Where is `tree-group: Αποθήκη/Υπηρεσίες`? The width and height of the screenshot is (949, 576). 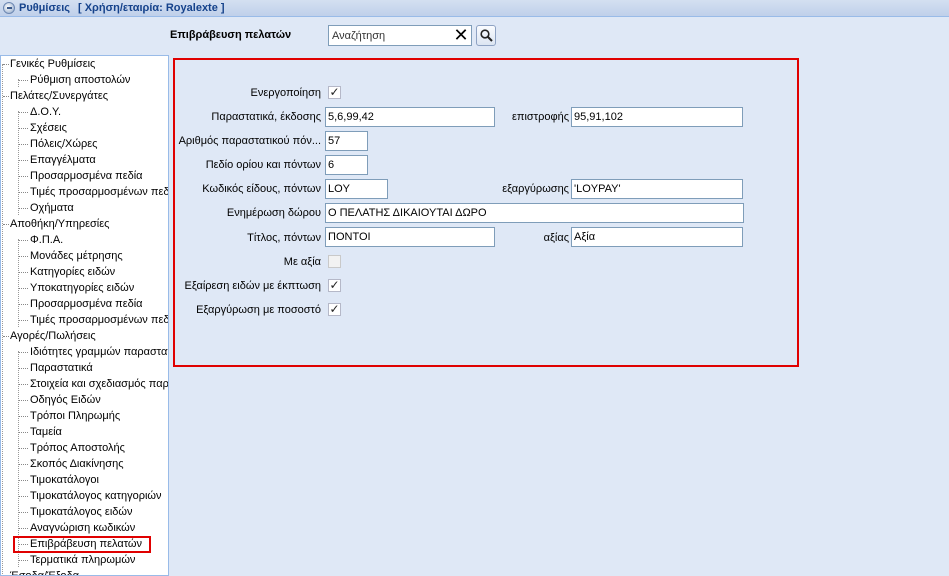
tree-group: Αποθήκη/Υπηρεσίες is located at coordinates (84, 224).